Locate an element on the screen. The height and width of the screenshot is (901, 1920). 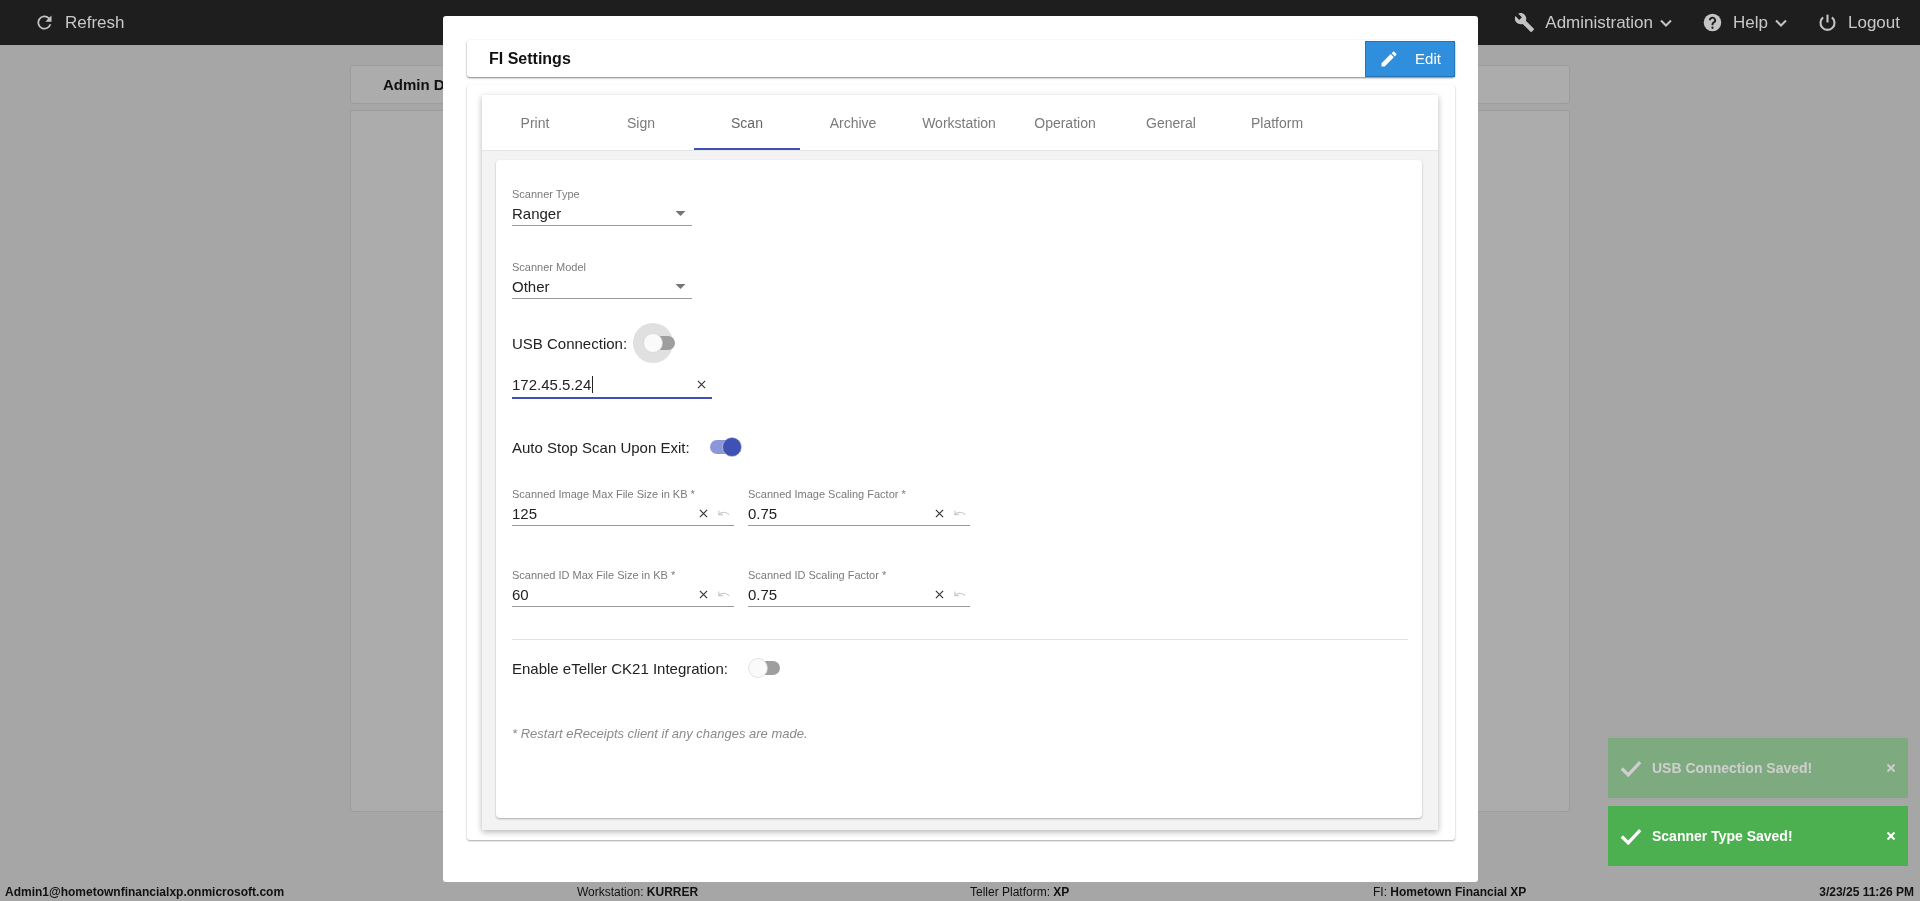
menu-button: Administration is located at coordinates (1593, 22).